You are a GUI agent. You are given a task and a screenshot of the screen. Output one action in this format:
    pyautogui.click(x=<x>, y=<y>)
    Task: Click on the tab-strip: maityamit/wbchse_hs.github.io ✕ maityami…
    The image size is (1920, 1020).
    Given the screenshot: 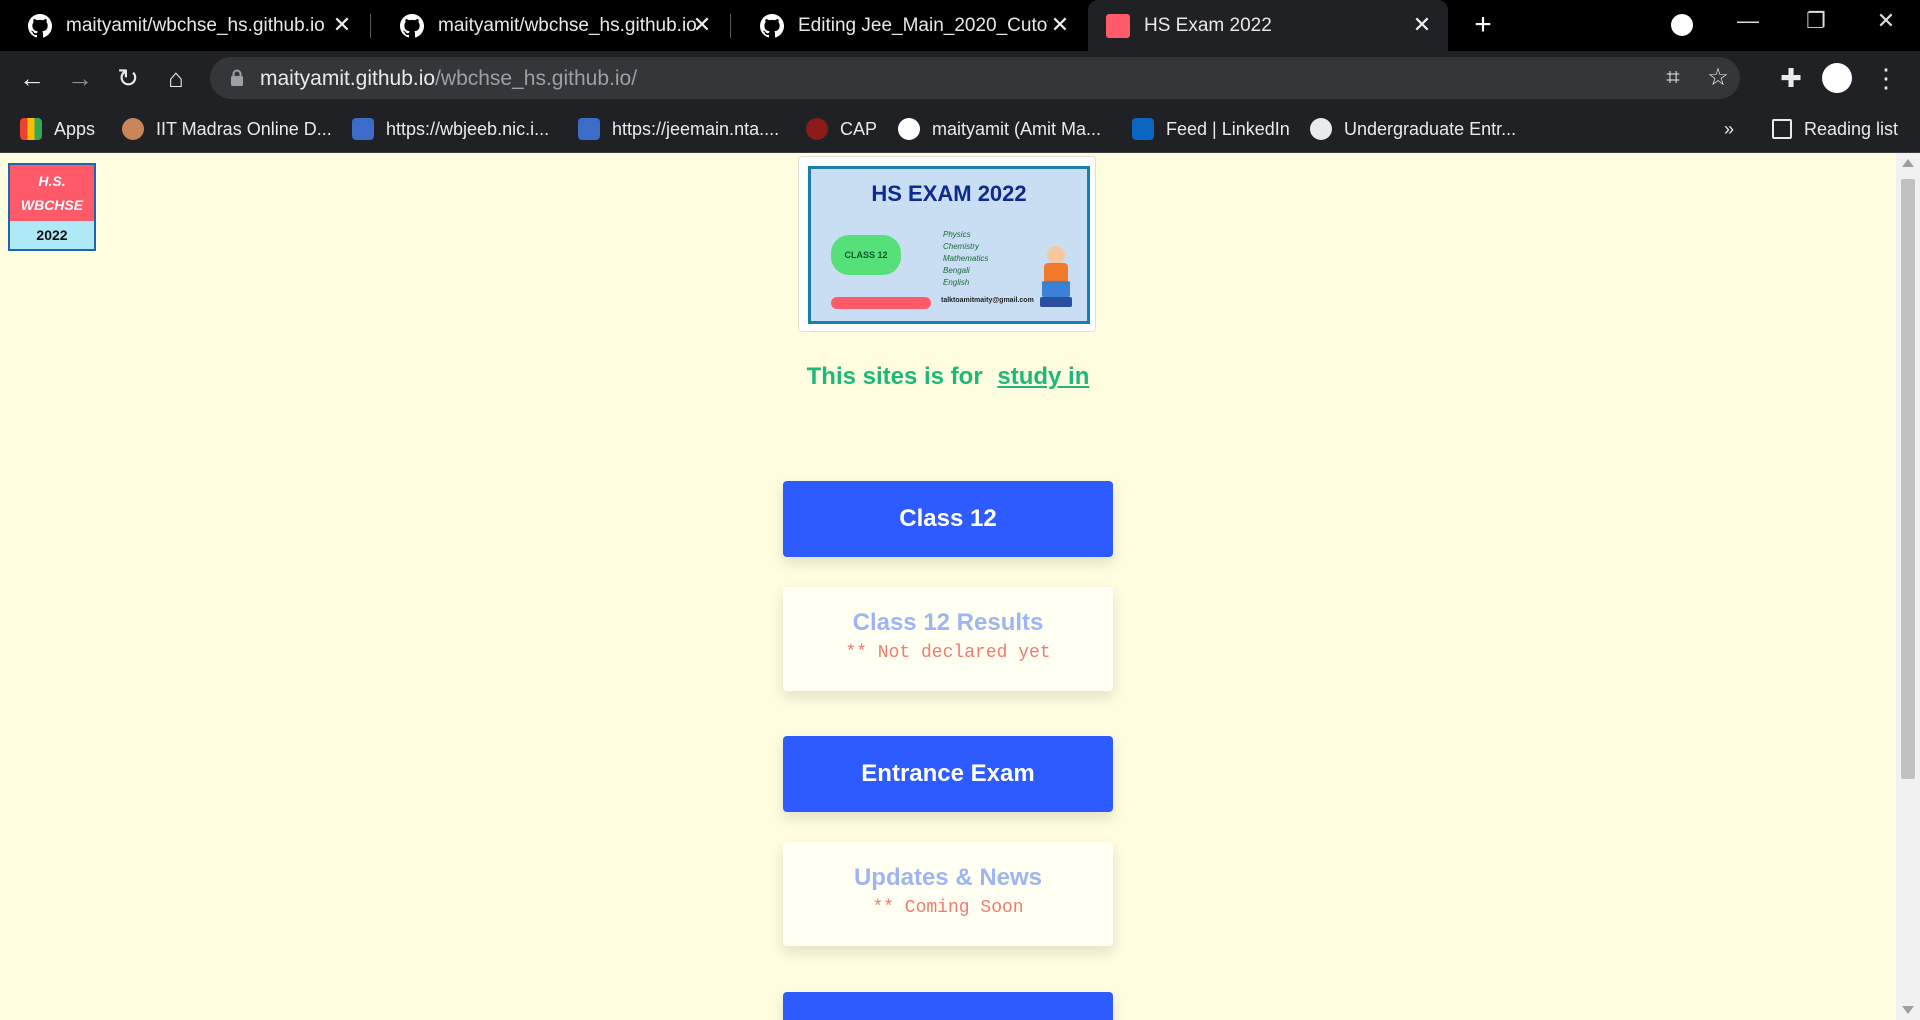 What is the action you would take?
    pyautogui.click(x=960, y=25)
    